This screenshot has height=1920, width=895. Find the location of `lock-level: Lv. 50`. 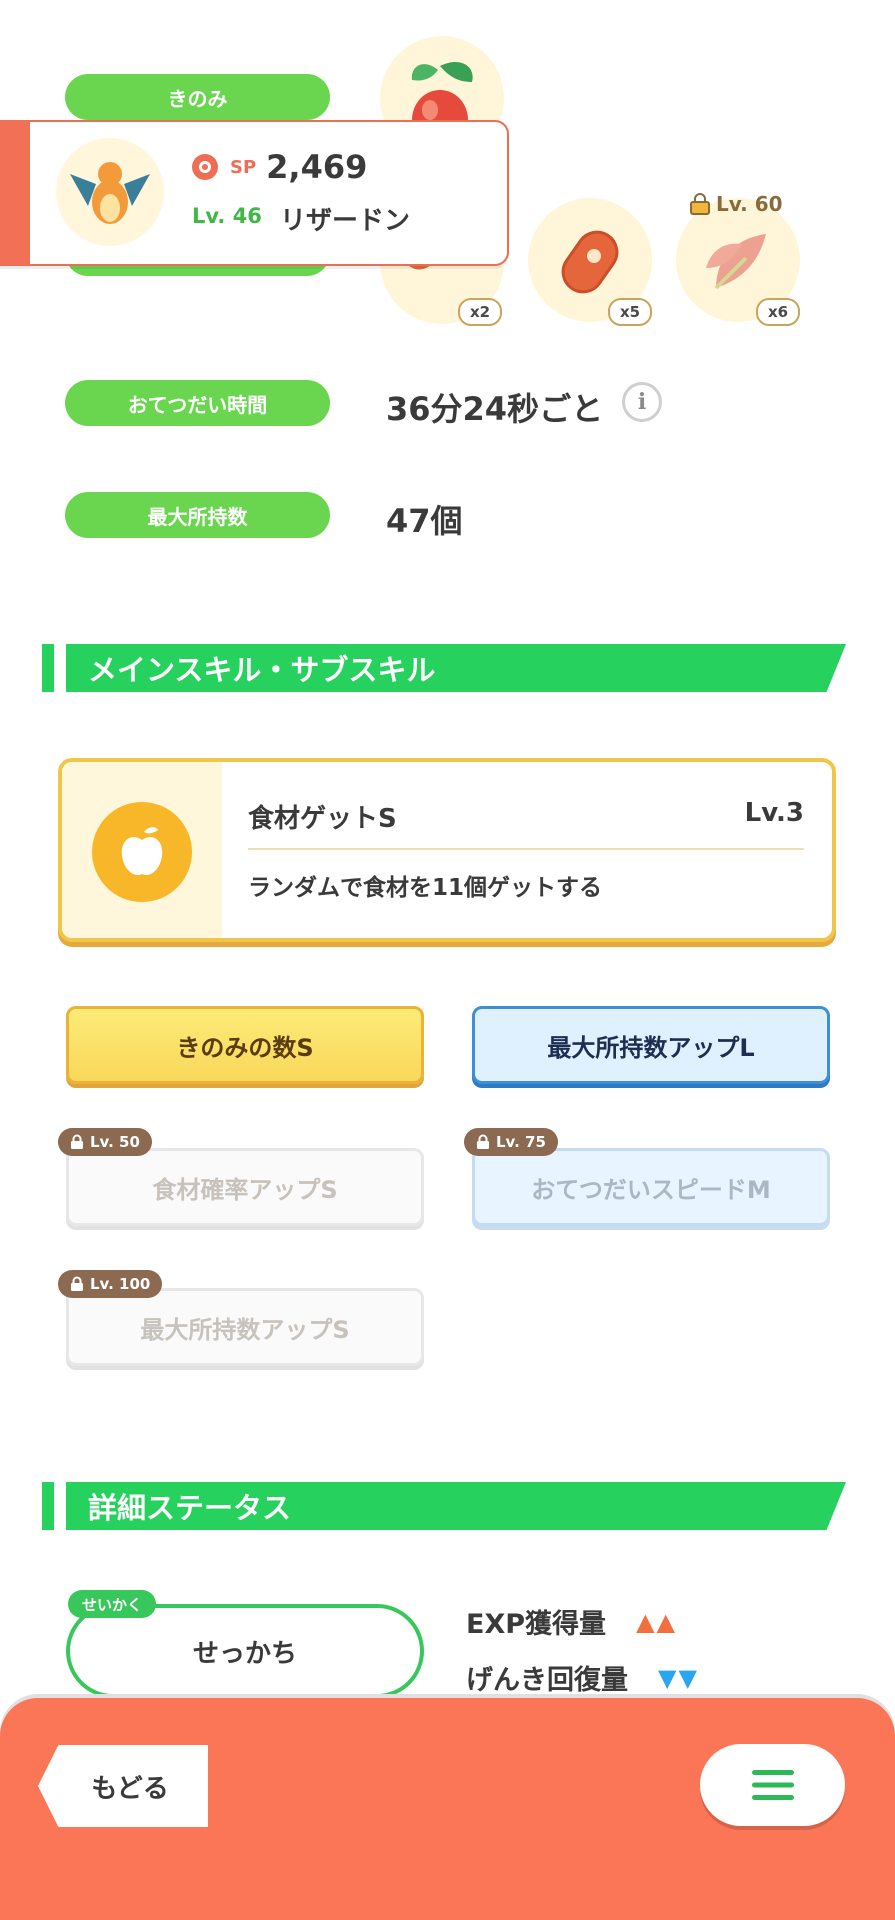

lock-level: Lv. 50 is located at coordinates (115, 1142).